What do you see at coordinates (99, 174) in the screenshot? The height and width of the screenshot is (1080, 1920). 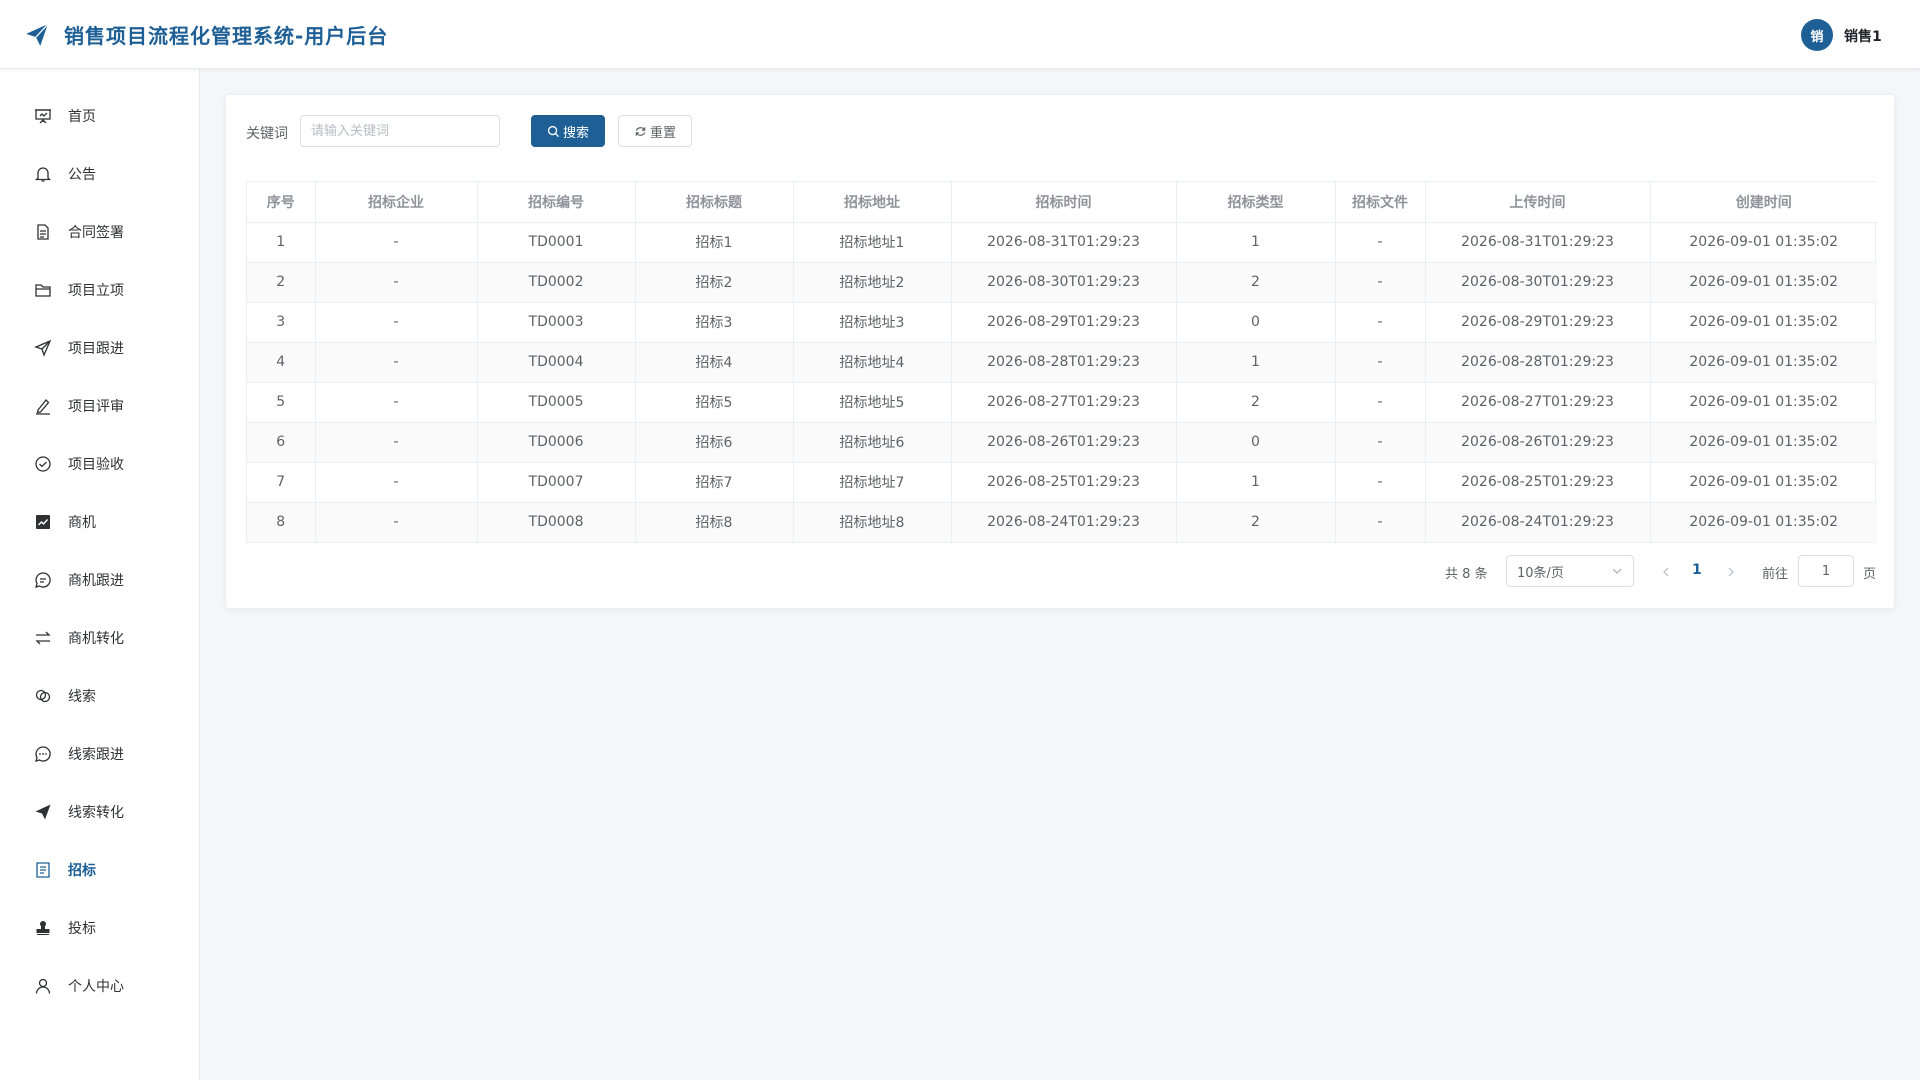 I see `sidebar-item-notice: 公告` at bounding box center [99, 174].